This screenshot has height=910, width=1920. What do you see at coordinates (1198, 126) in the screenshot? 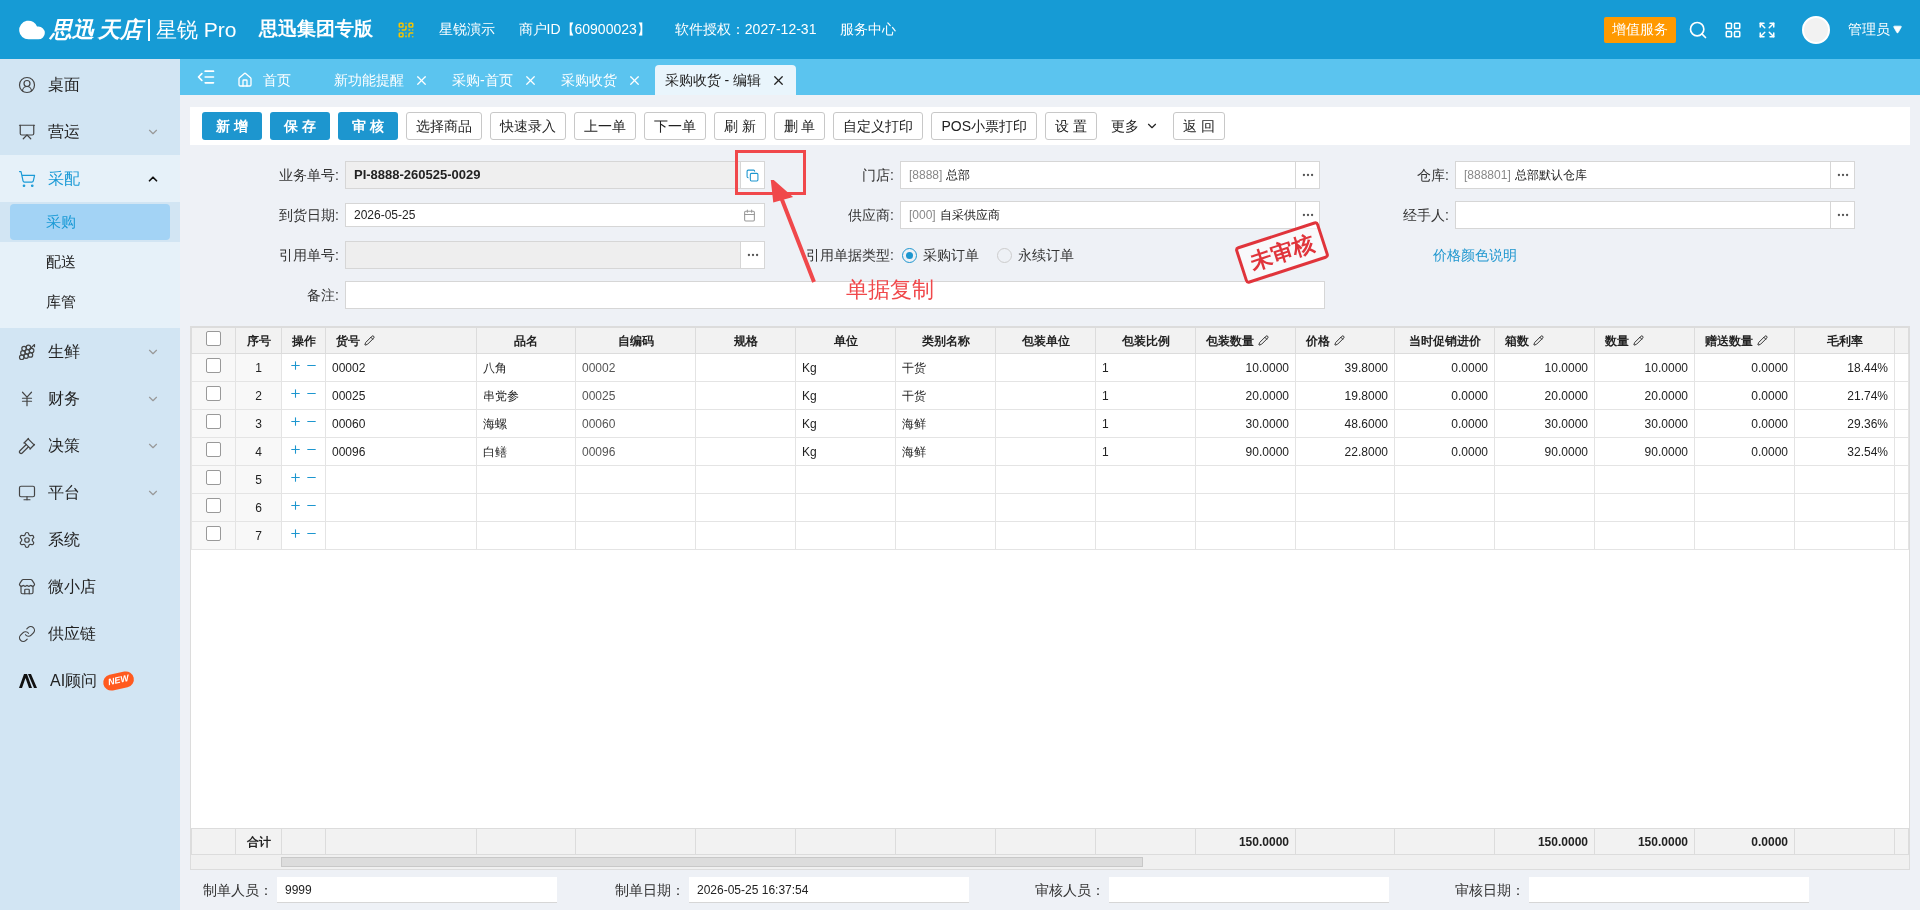
I see `toolbar-button: 返 回` at bounding box center [1198, 126].